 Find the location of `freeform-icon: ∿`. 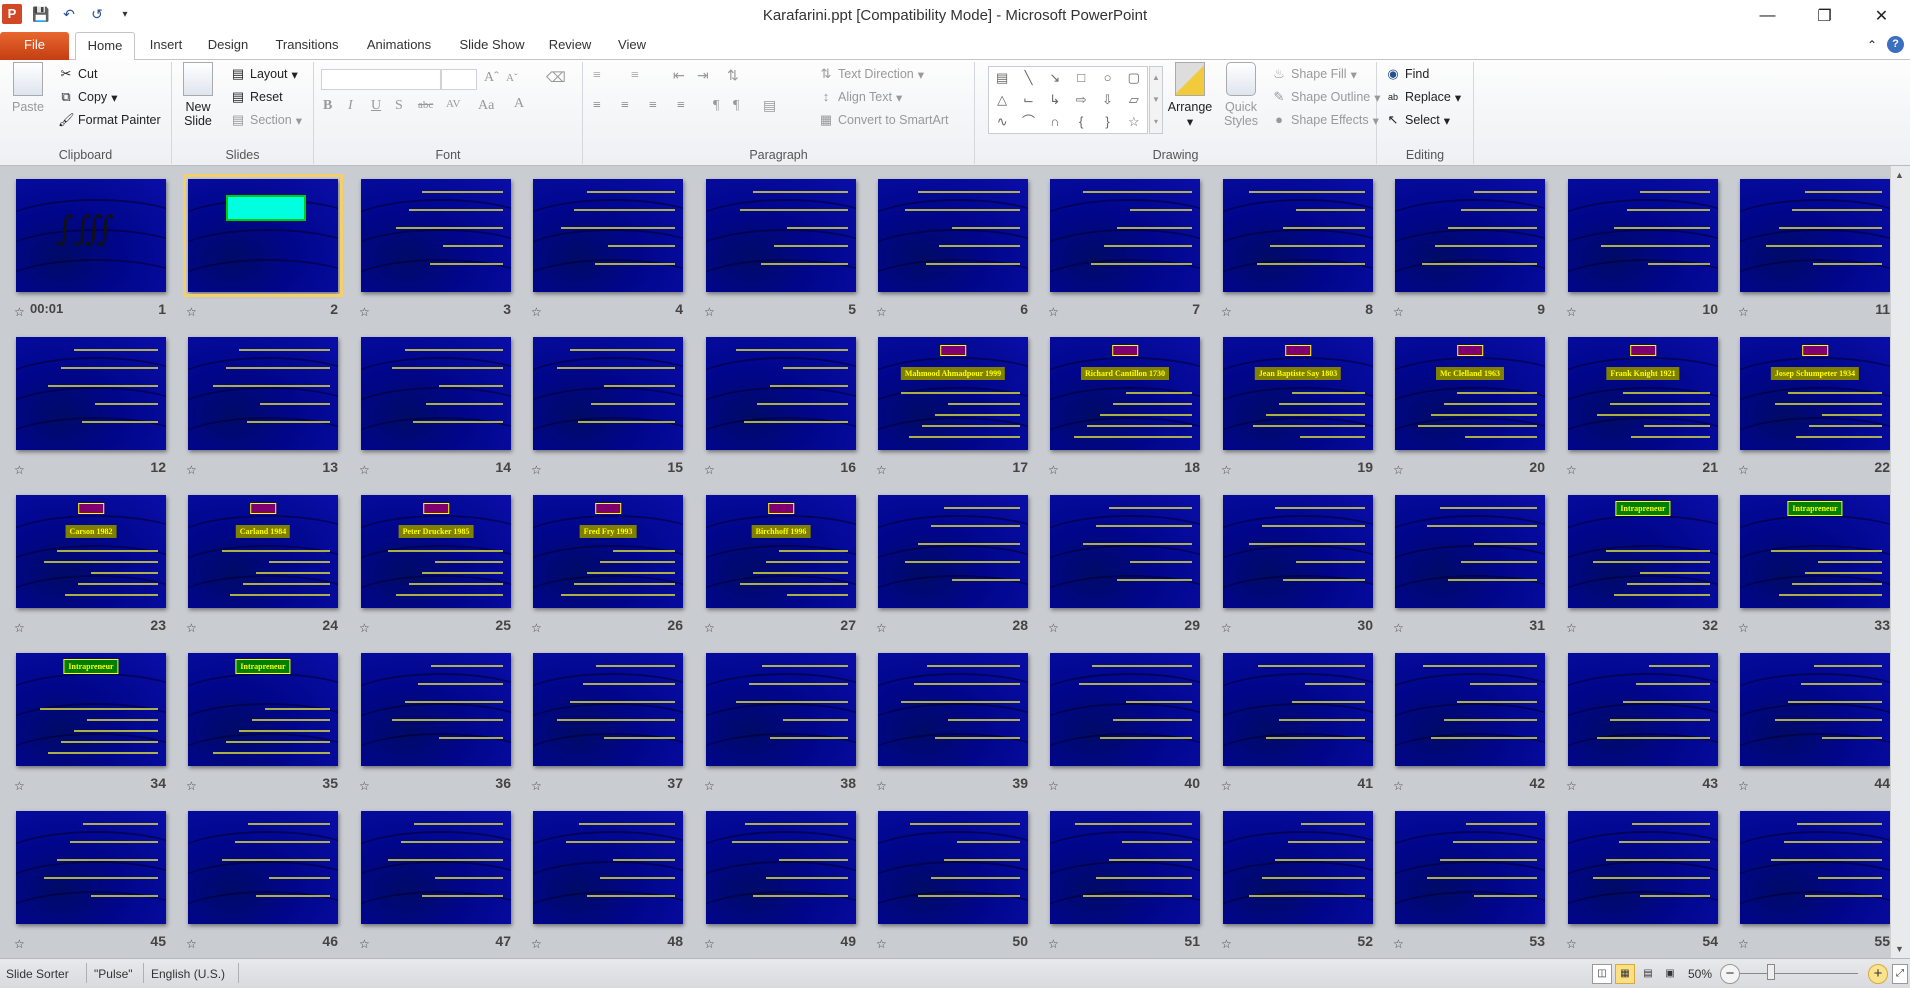

freeform-icon: ∿ is located at coordinates (1002, 122).